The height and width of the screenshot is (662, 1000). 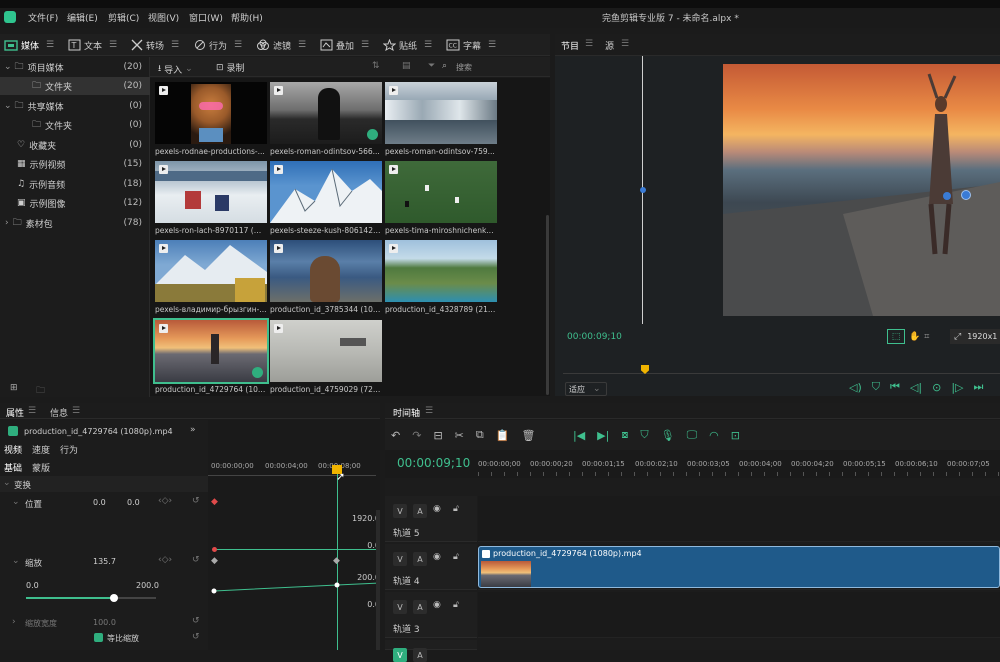 I want to click on tab-video: 视频, so click(x=13, y=449).